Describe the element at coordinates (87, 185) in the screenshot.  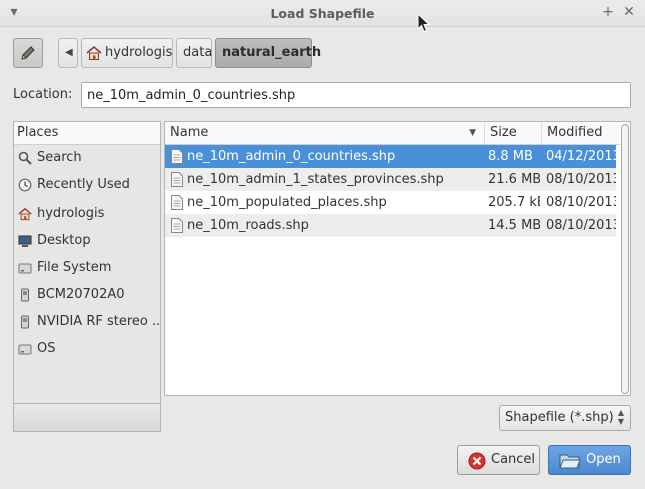
I see `place-recently-used: Recently Used` at that location.